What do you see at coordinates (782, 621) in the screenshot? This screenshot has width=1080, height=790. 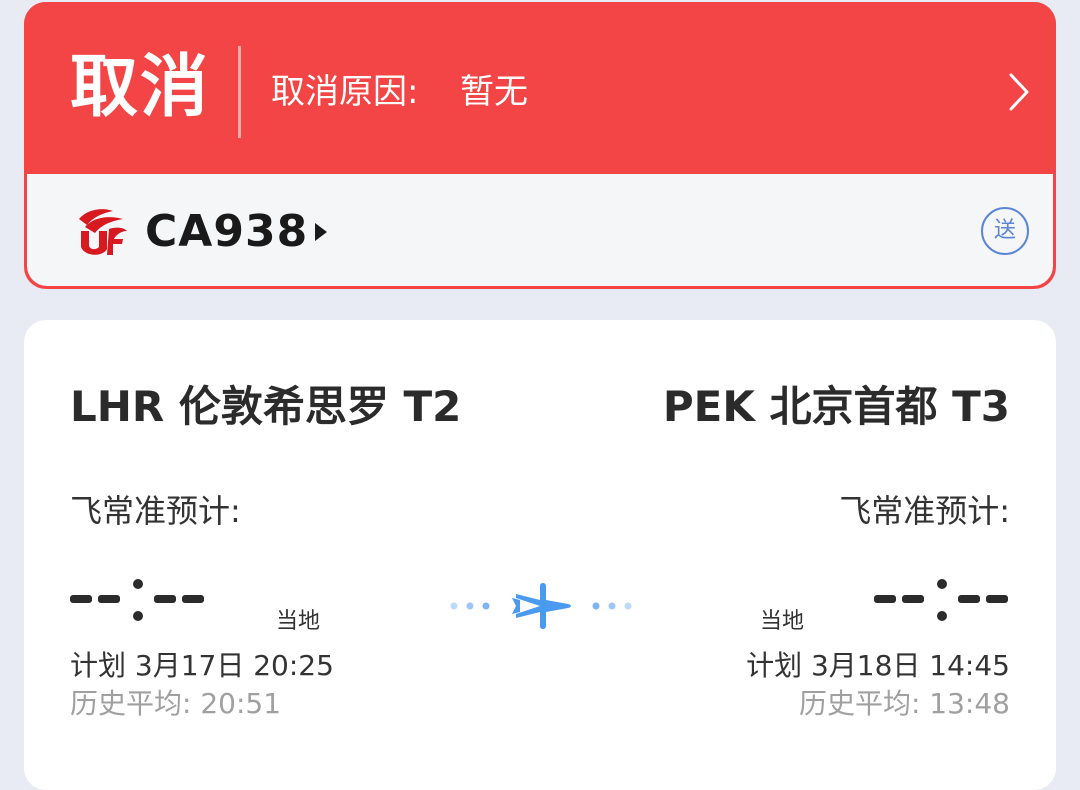 I see `arrival-local-tag: 当地` at bounding box center [782, 621].